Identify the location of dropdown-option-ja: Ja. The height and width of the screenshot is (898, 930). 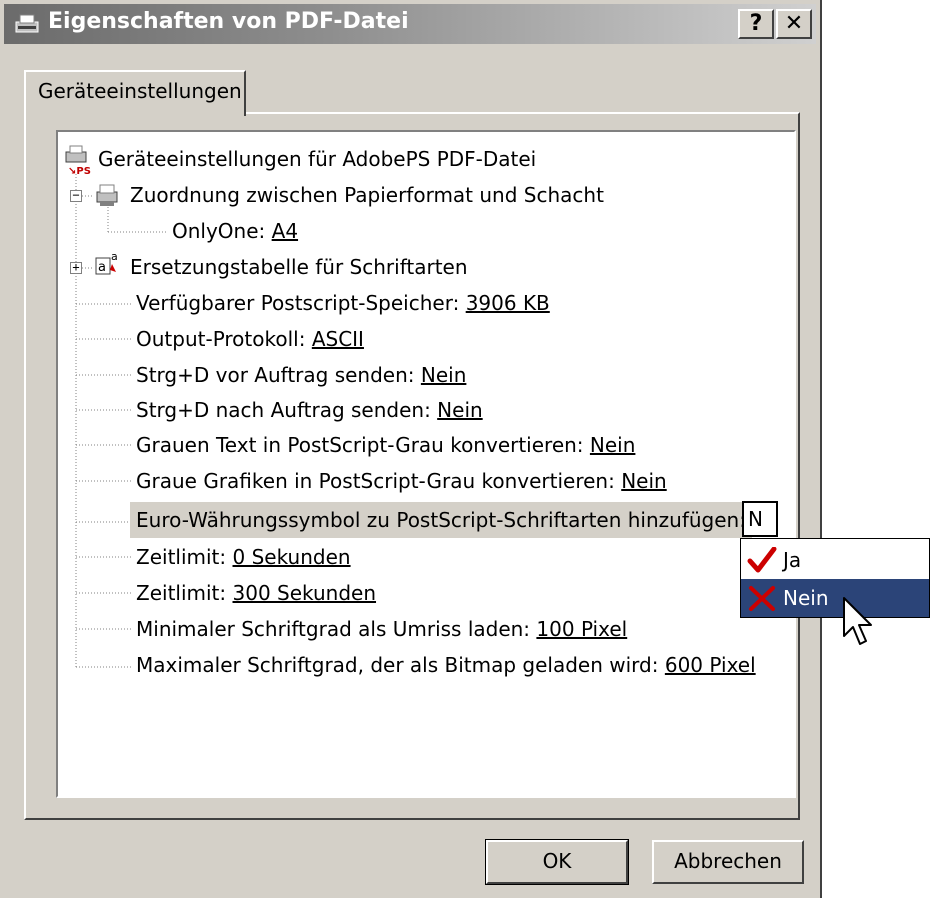
(835, 560).